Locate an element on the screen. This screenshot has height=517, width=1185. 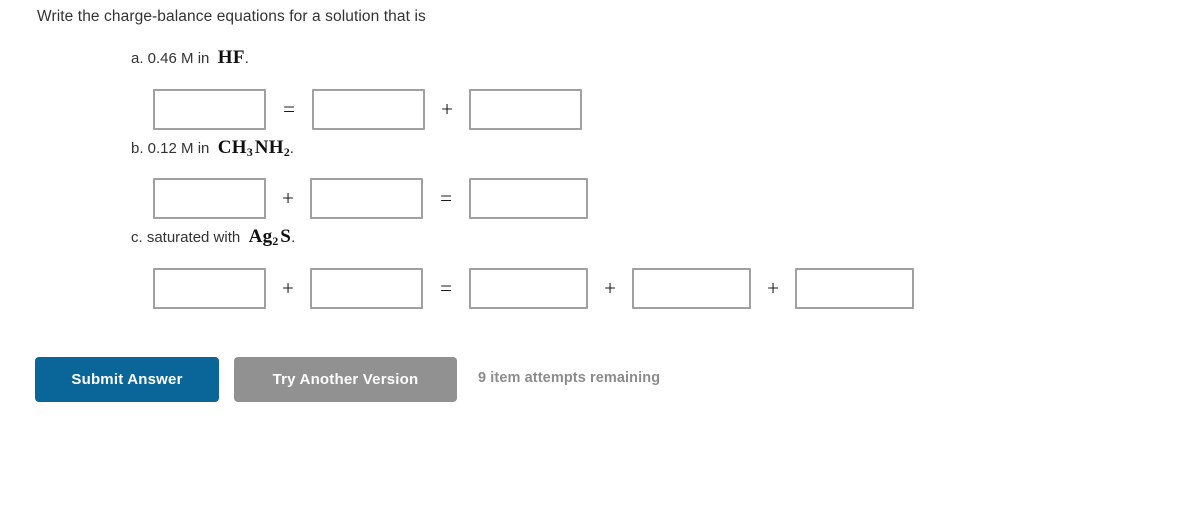
part-c-operator-plus-3: + is located at coordinates (773, 287).